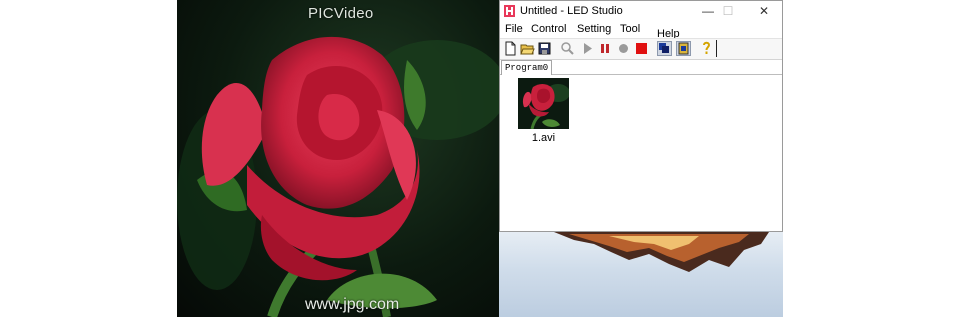 Image resolution: width=960 pixels, height=317 pixels. I want to click on desktop-background, so click(641, 274).